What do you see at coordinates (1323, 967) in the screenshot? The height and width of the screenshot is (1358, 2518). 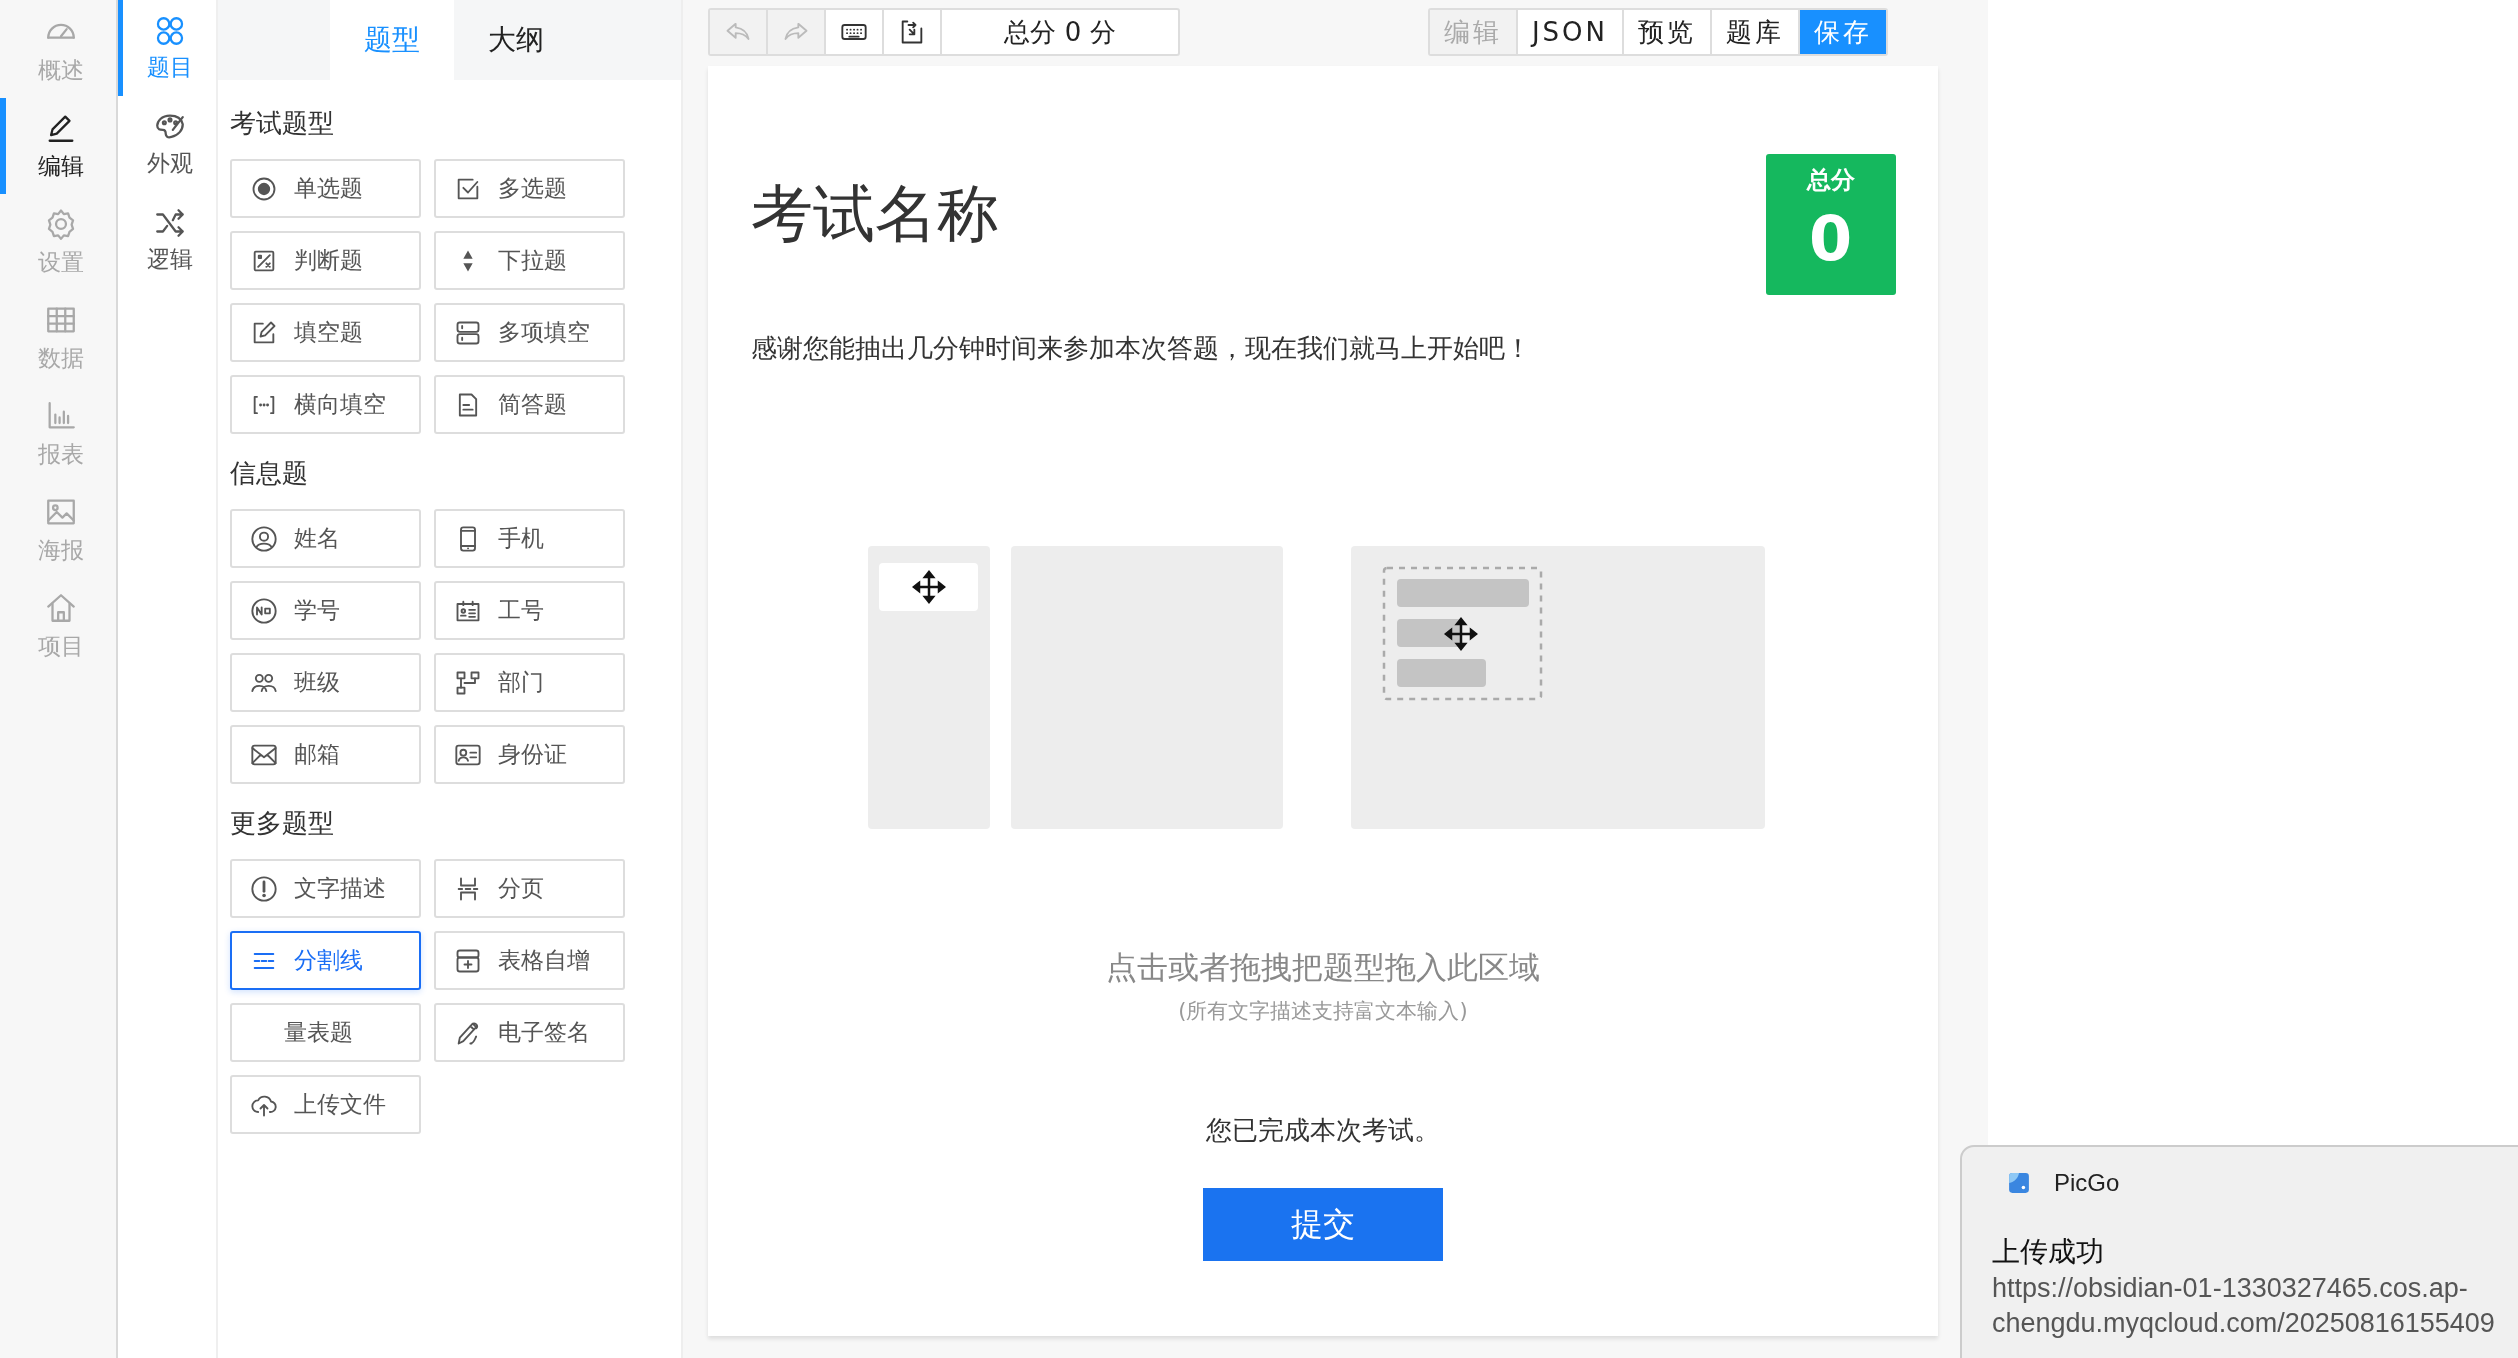 I see `drop-hint: 点击或者拖拽把题型拖入此区域` at bounding box center [1323, 967].